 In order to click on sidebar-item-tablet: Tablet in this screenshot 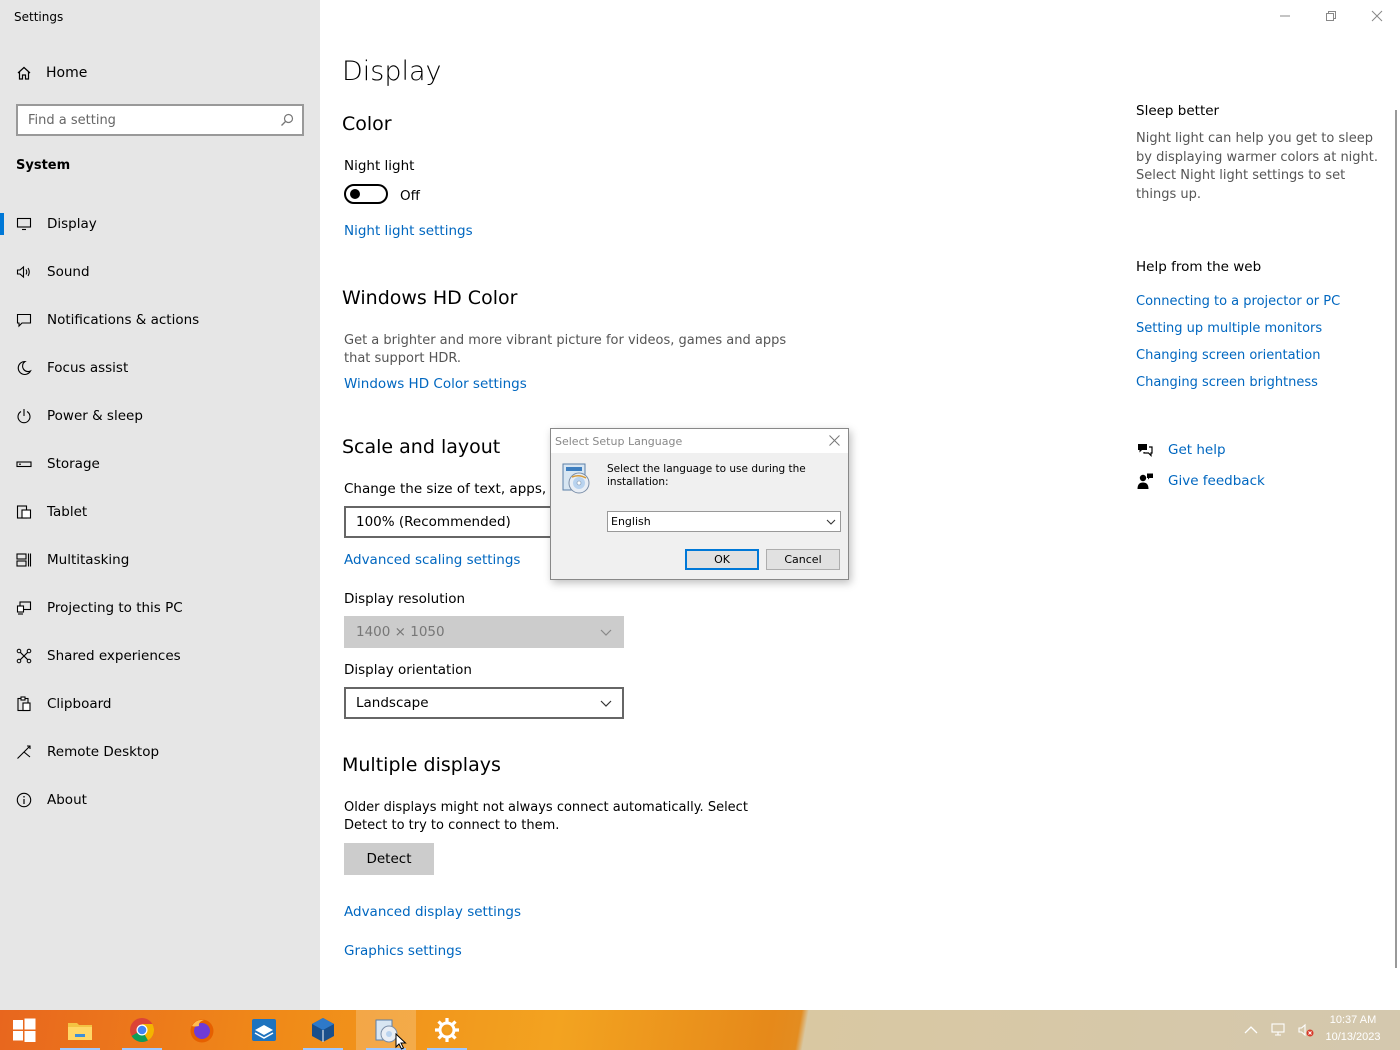, I will do `click(160, 512)`.